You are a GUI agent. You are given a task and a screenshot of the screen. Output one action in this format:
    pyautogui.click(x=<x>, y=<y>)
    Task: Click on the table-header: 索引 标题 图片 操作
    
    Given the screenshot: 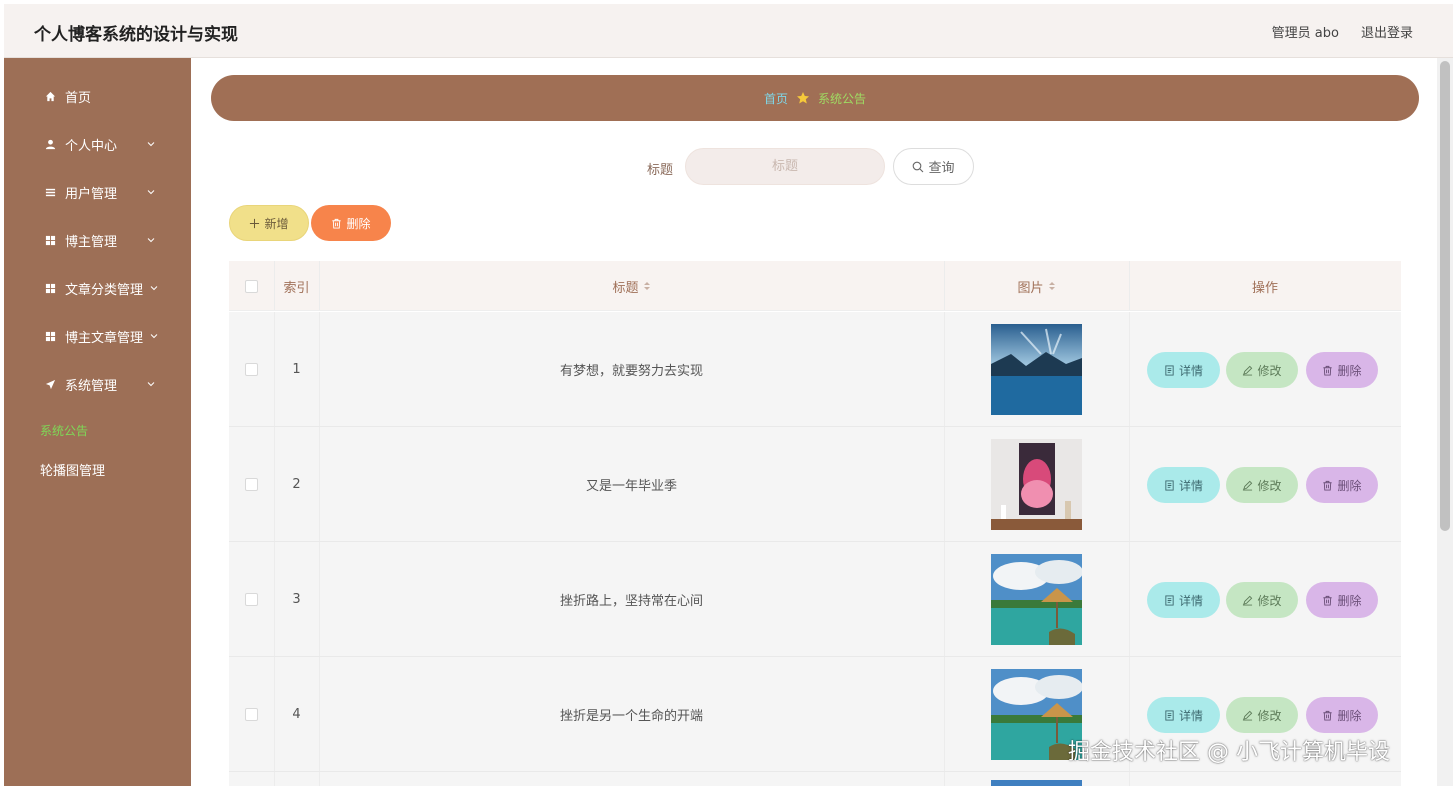 What is the action you would take?
    pyautogui.click(x=815, y=286)
    